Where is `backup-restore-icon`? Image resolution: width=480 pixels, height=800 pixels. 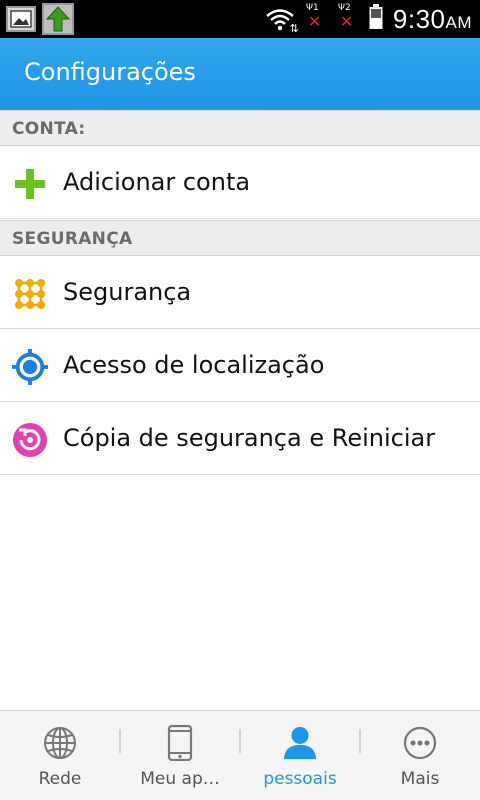
backup-restore-icon is located at coordinates (30, 440).